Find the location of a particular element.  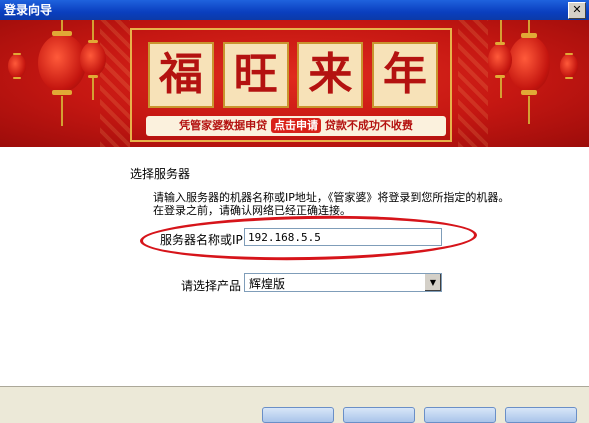

product-value: 辉煌版 is located at coordinates (267, 284).